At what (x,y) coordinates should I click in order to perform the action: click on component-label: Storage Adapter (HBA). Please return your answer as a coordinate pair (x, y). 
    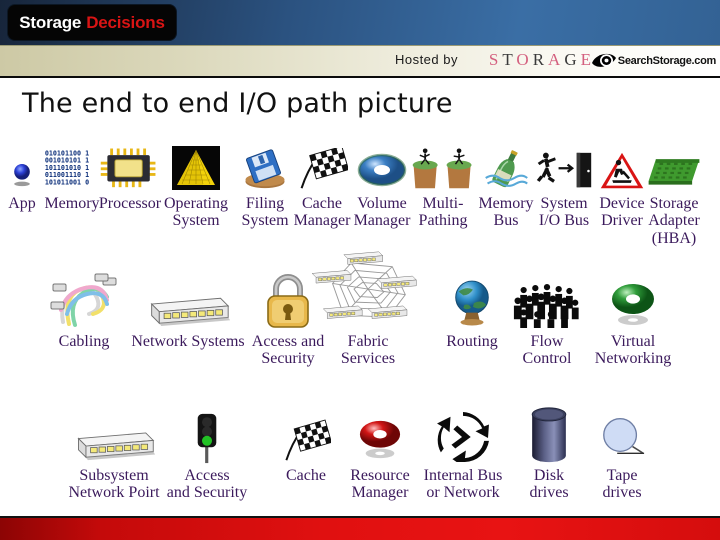
    Looking at the image, I should click on (674, 221).